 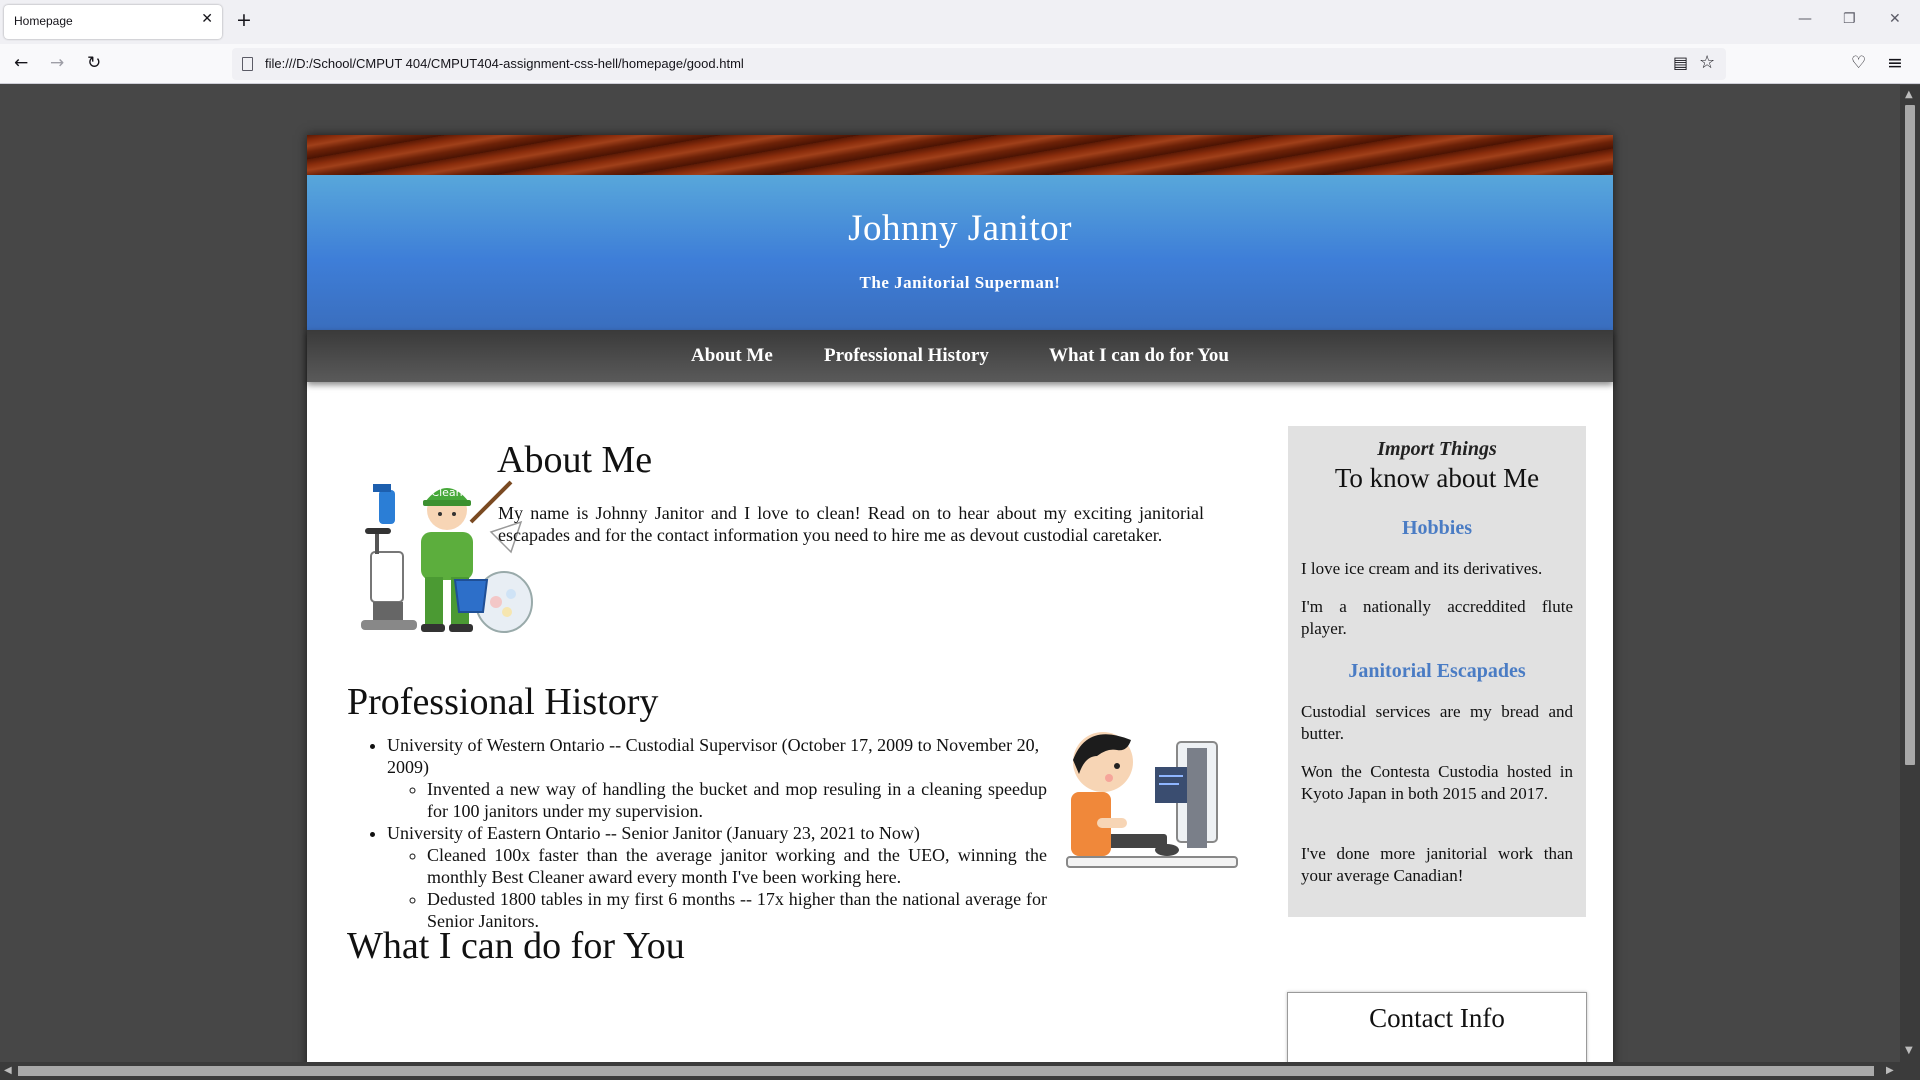 What do you see at coordinates (1858, 63) in the screenshot?
I see `pocket-icon: ♡` at bounding box center [1858, 63].